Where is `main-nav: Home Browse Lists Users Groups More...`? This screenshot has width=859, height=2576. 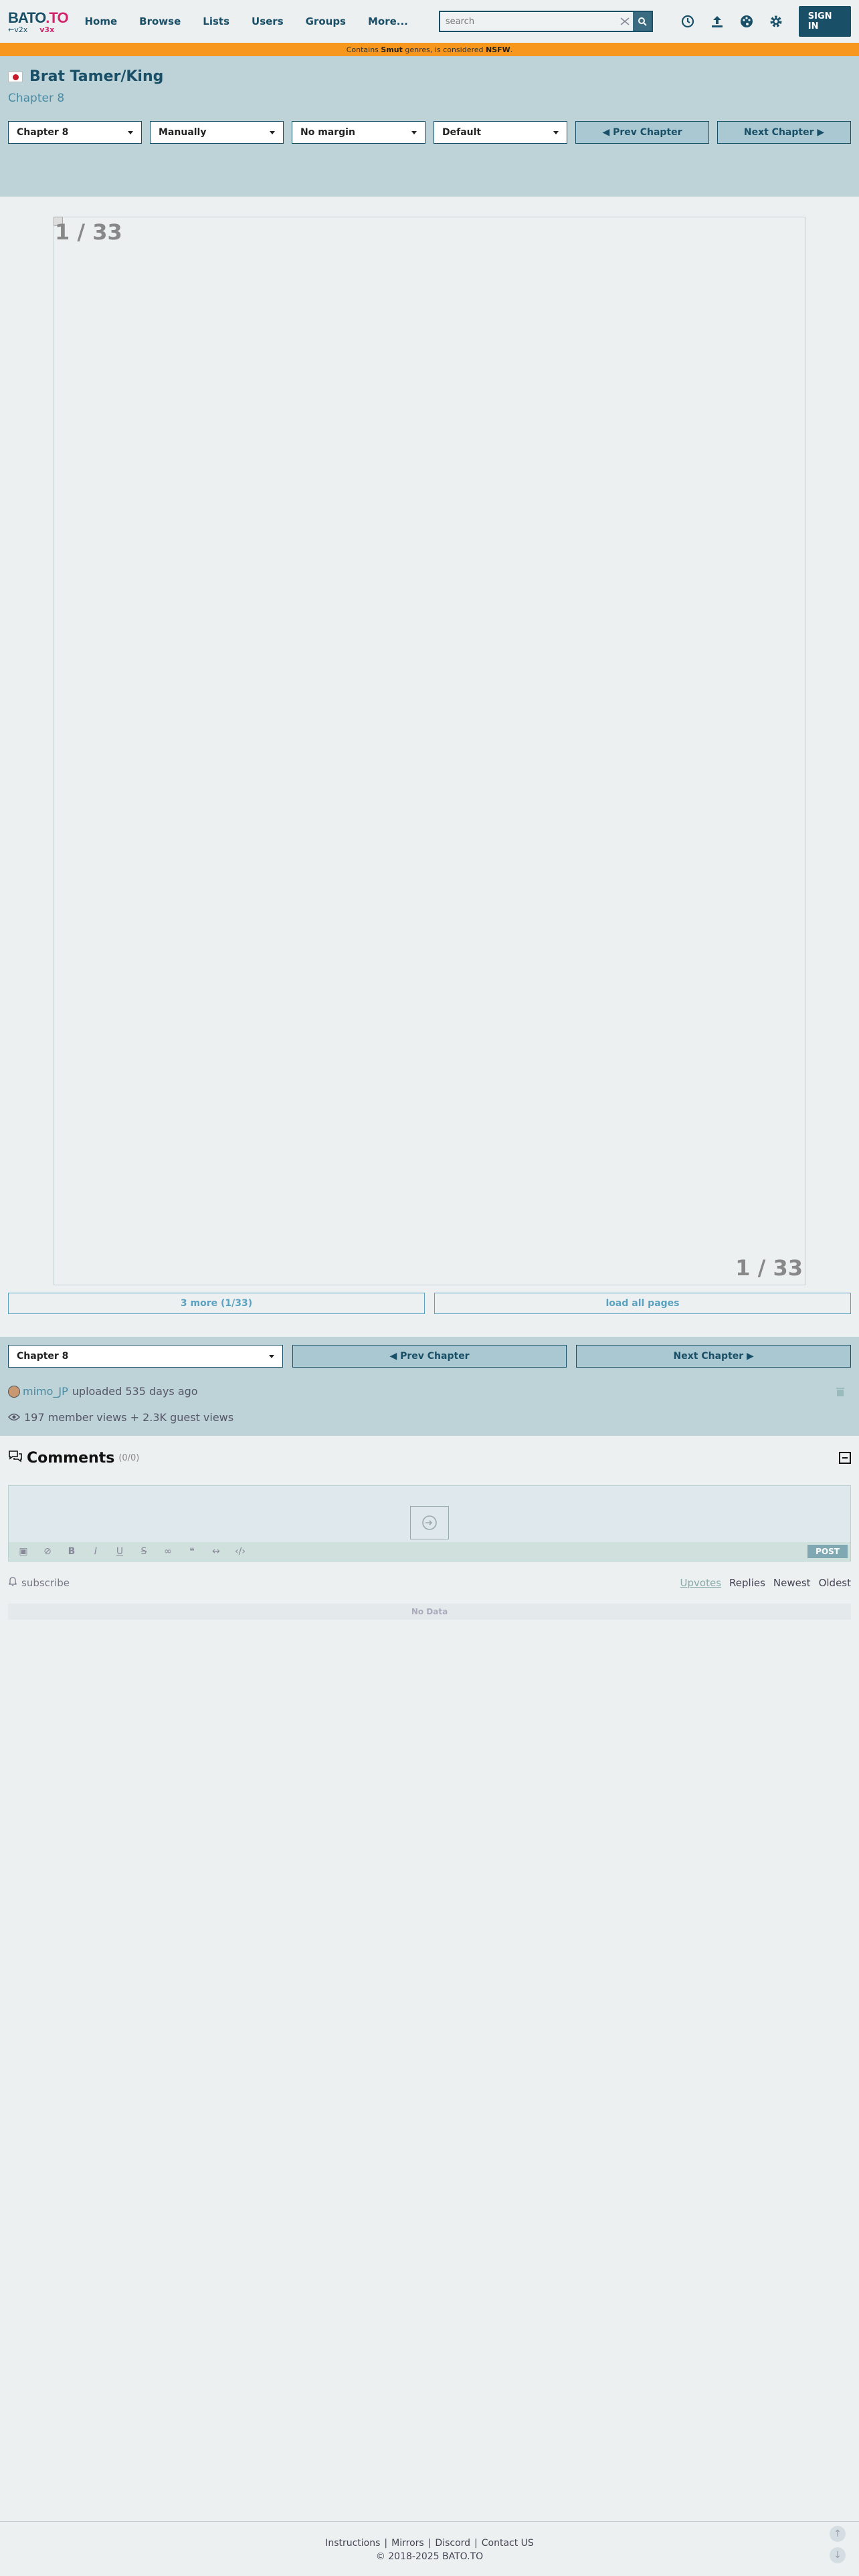 main-nav: Home Browse Lists Users Groups More... is located at coordinates (258, 21).